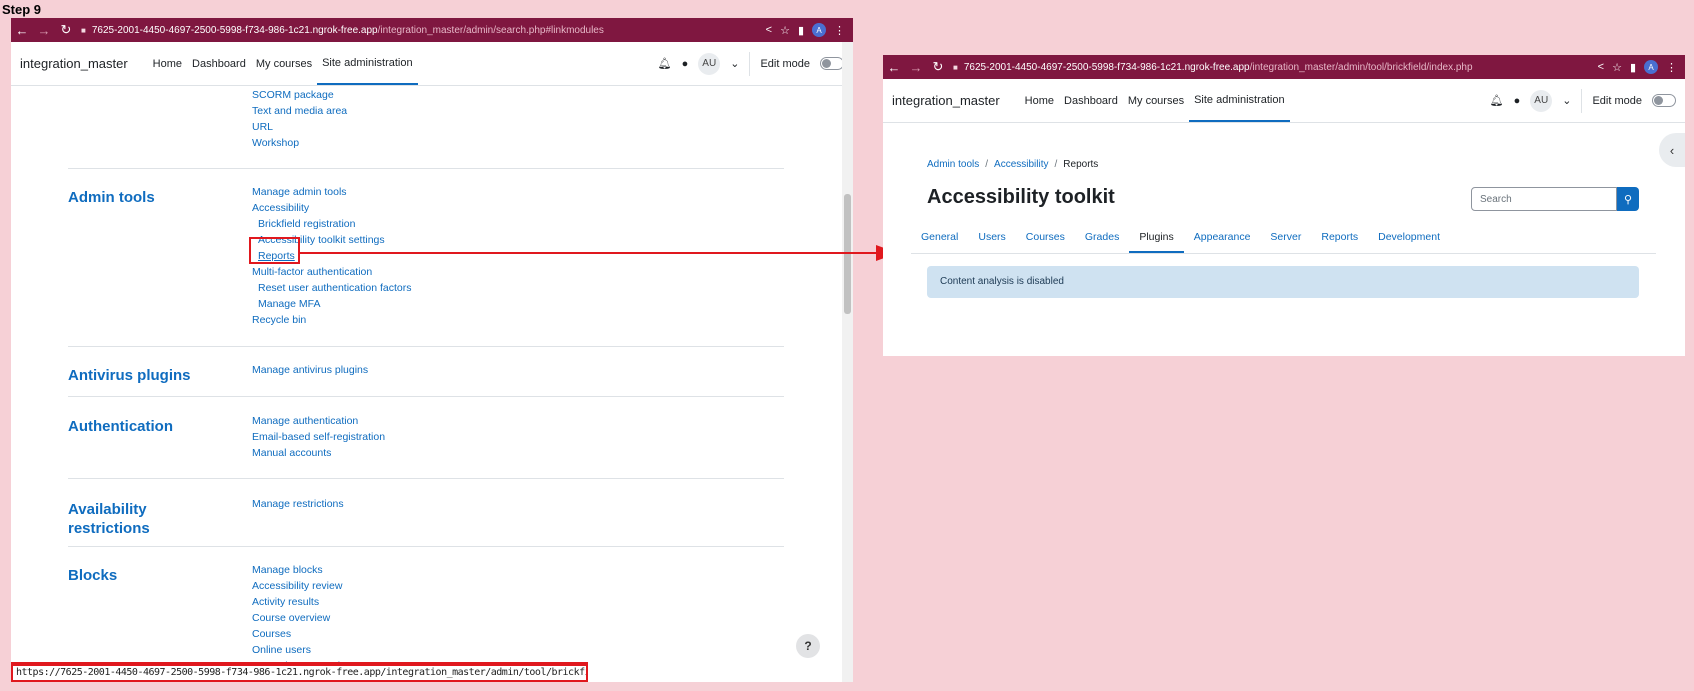 The image size is (1694, 691). Describe the element at coordinates (1021, 197) in the screenshot. I see `page-title: Accessibility toolkit` at that location.